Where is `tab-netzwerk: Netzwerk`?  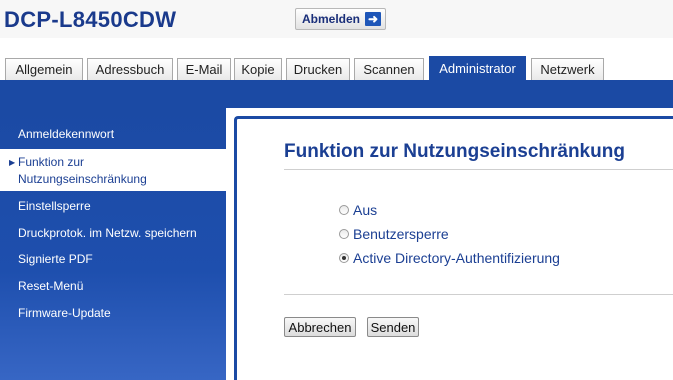 tab-netzwerk: Netzwerk is located at coordinates (567, 69).